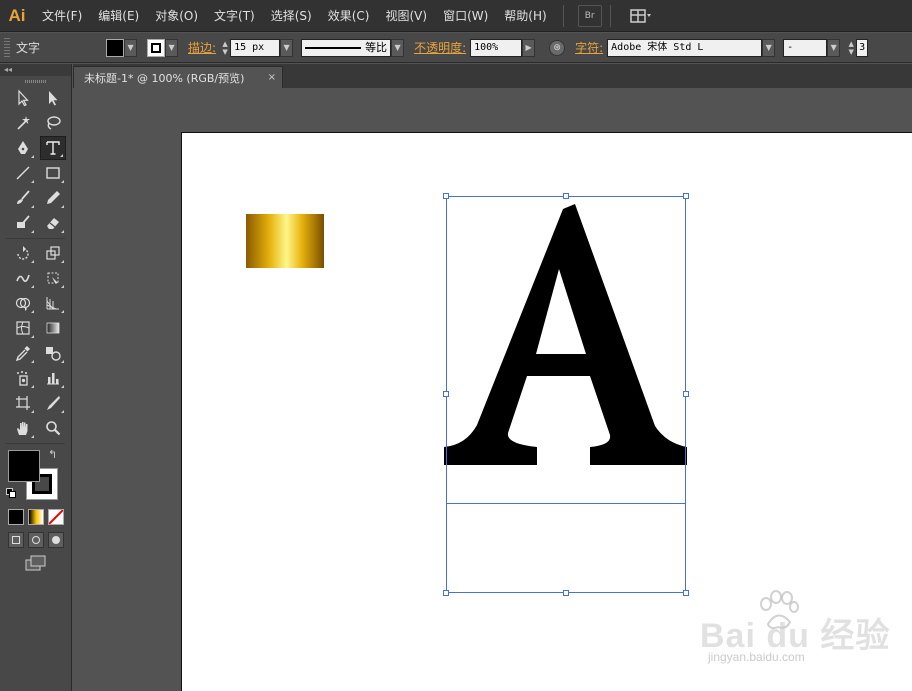 The image size is (912, 691). I want to click on close-icon: ×, so click(272, 77).